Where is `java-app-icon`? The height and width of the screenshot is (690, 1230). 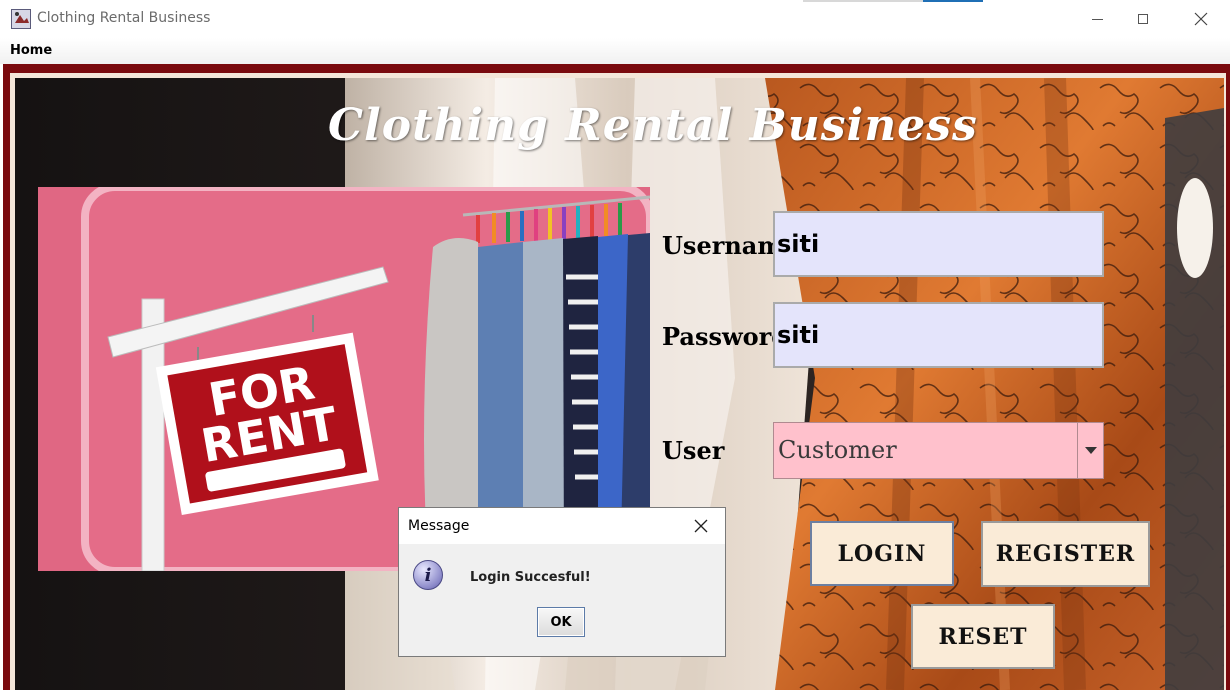 java-app-icon is located at coordinates (21, 19).